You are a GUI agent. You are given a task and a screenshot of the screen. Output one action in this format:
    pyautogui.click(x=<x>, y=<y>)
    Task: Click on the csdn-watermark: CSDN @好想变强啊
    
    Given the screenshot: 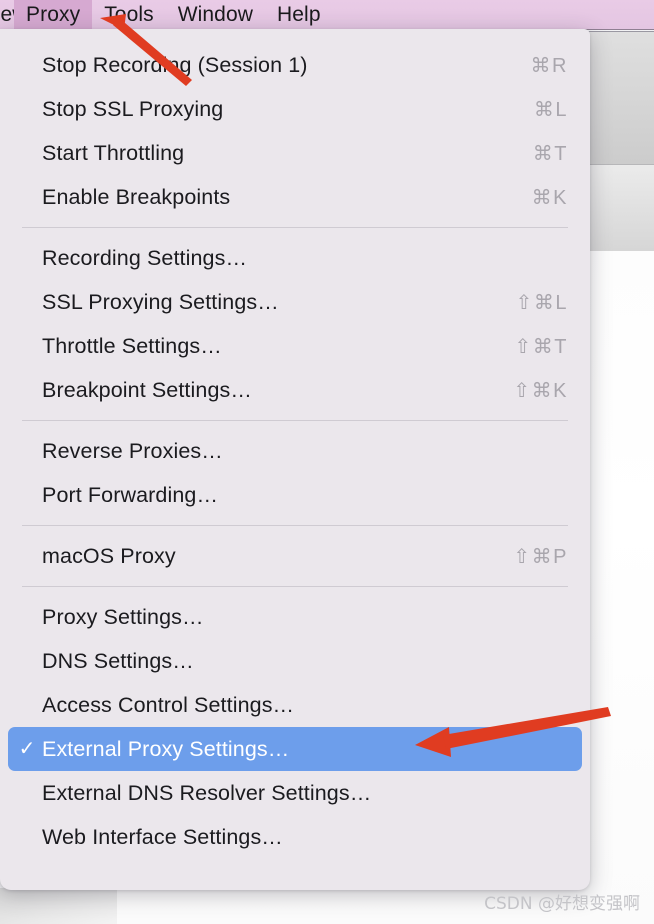 What is the action you would take?
    pyautogui.click(x=562, y=904)
    